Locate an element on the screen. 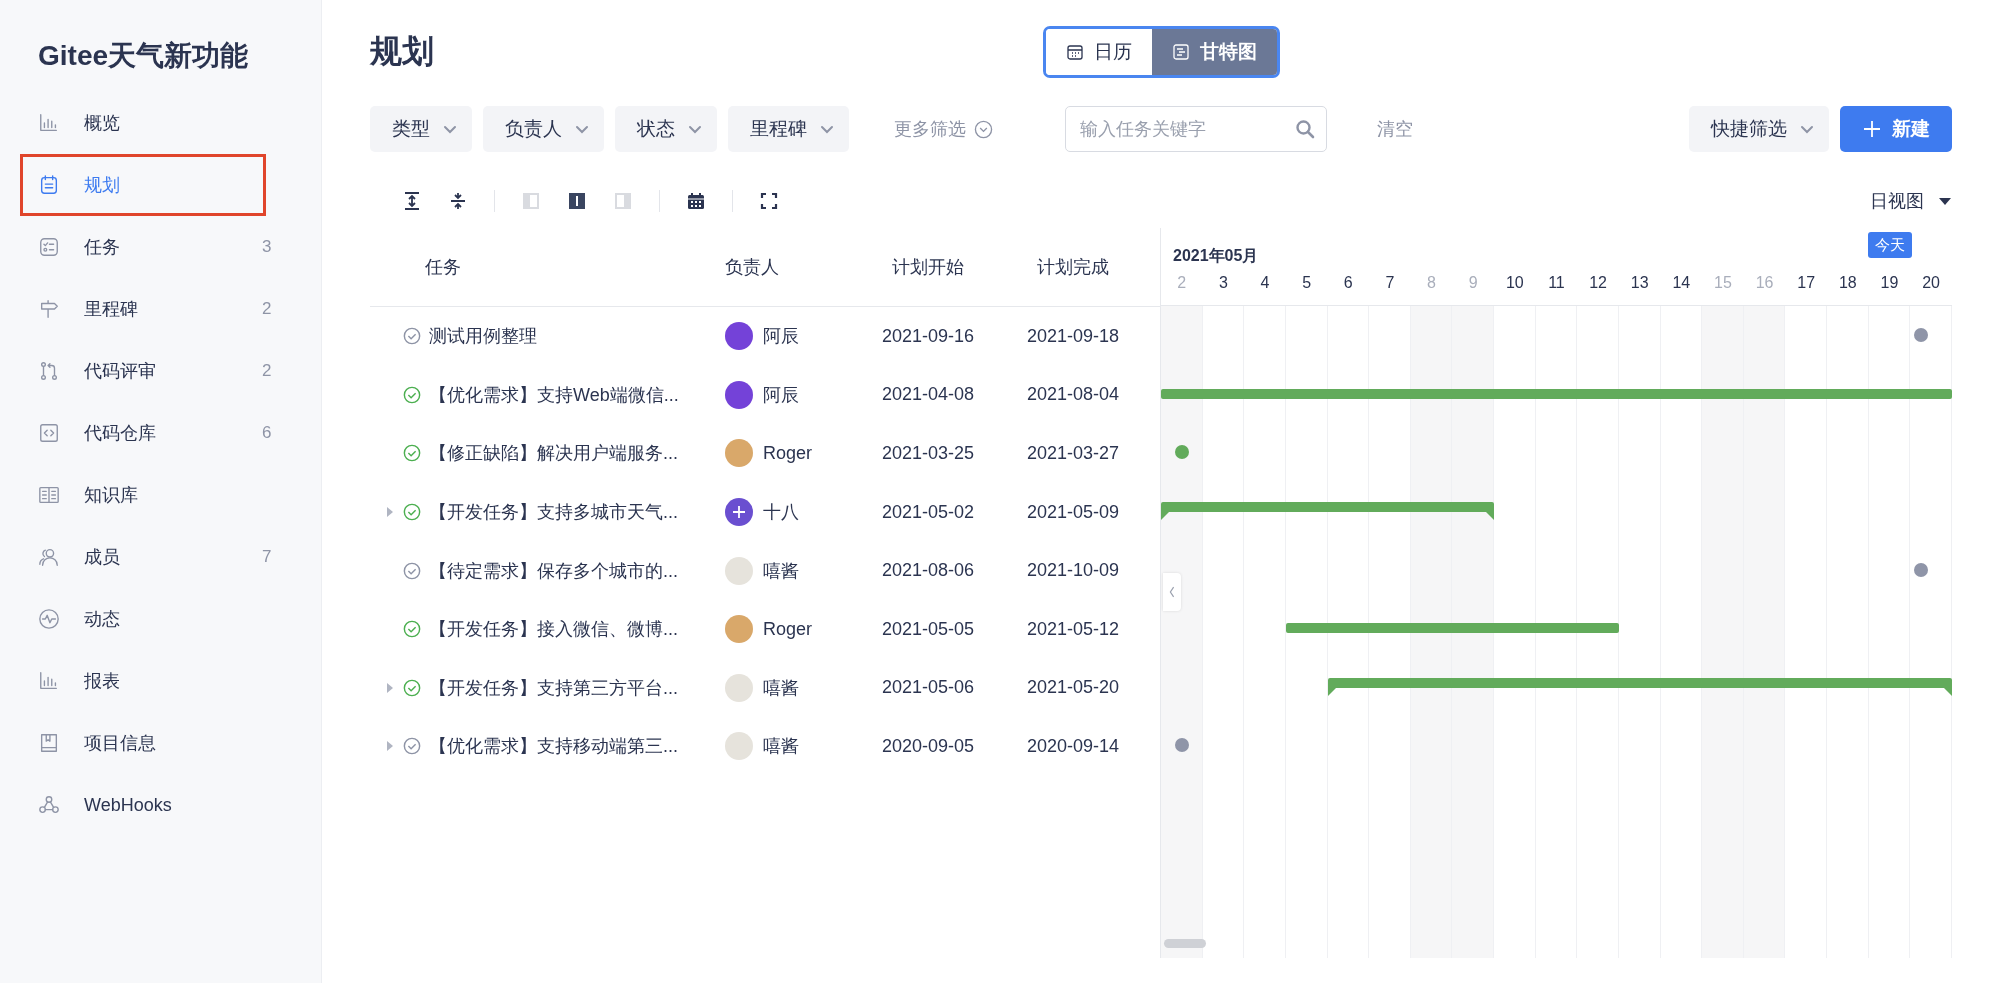 The height and width of the screenshot is (983, 2000). filter-dropdown: 类型 is located at coordinates (421, 129).